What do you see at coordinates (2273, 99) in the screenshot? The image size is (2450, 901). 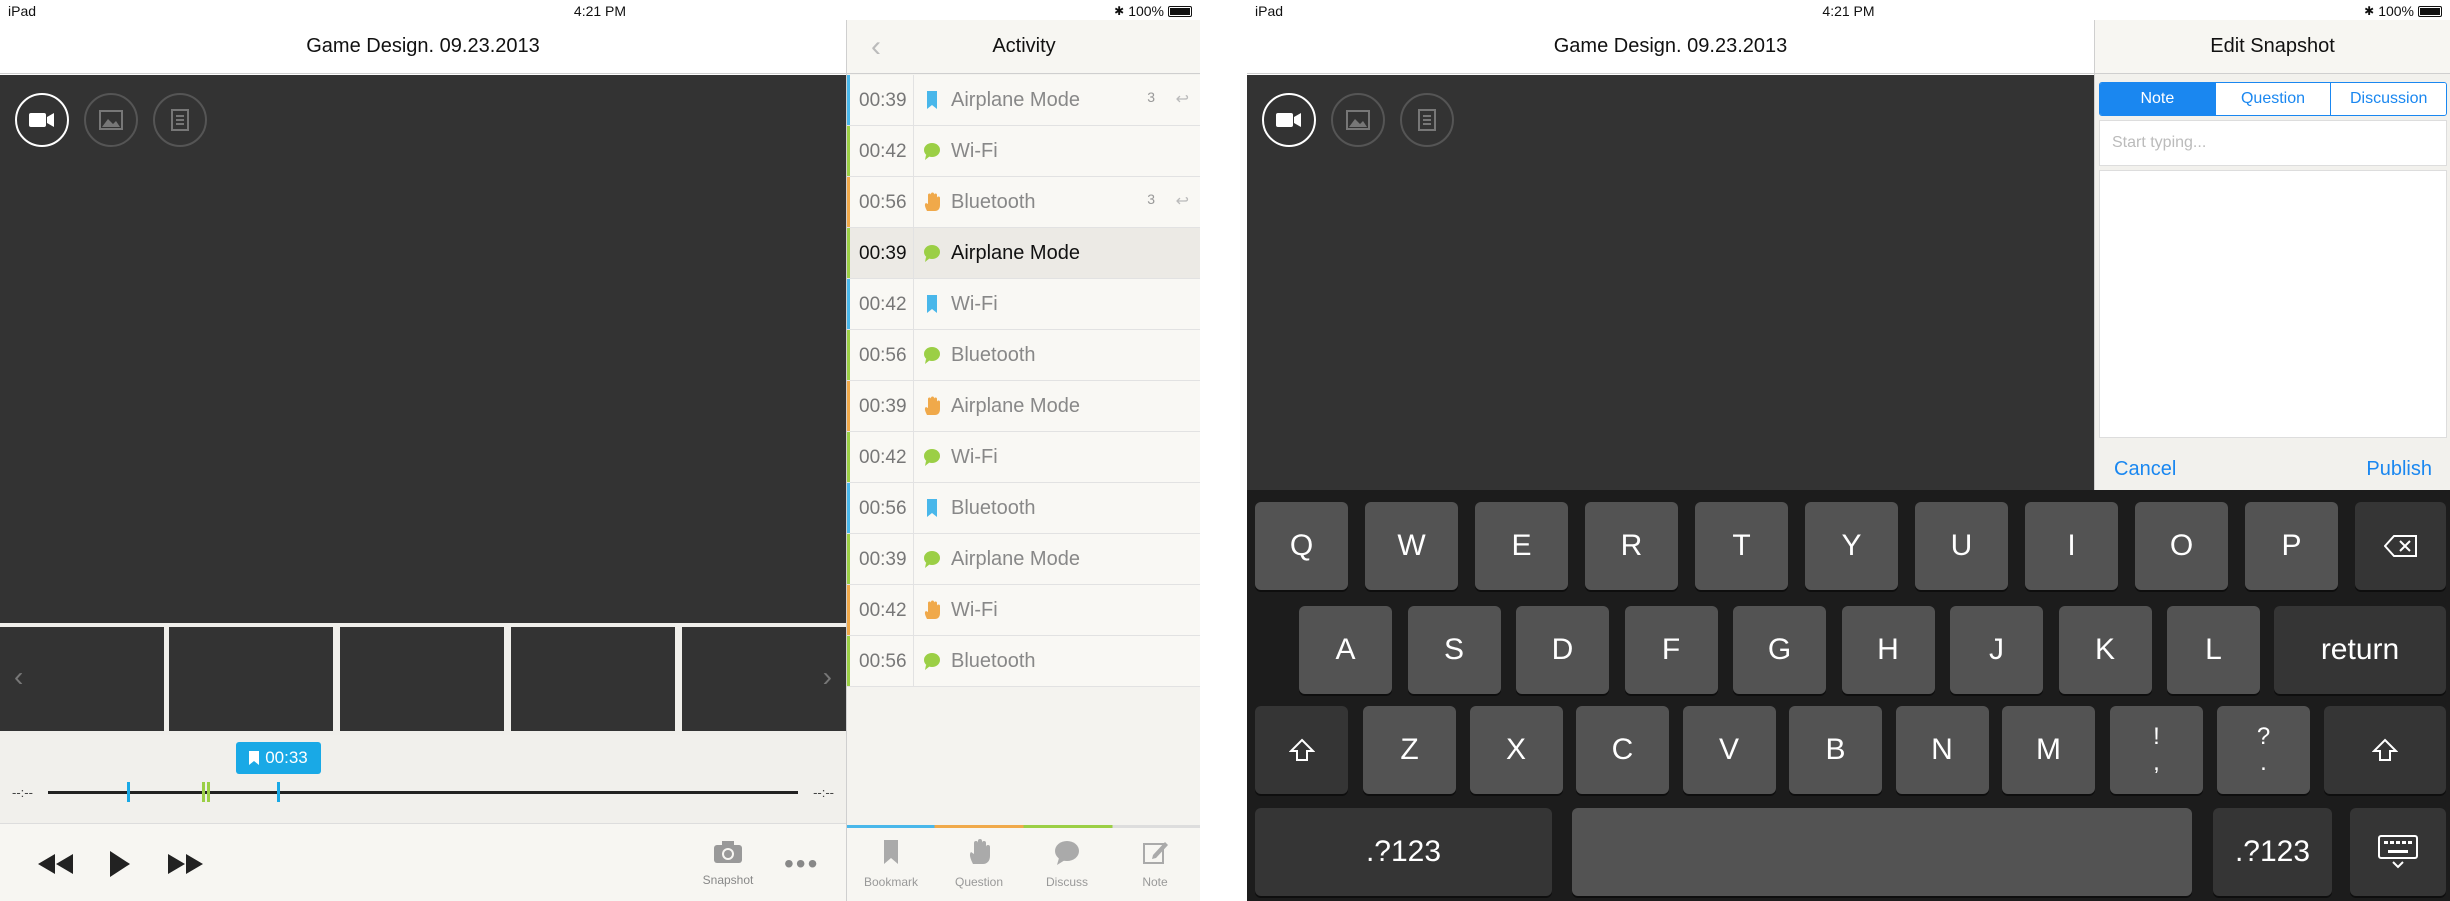 I see `segment-question: Question` at bounding box center [2273, 99].